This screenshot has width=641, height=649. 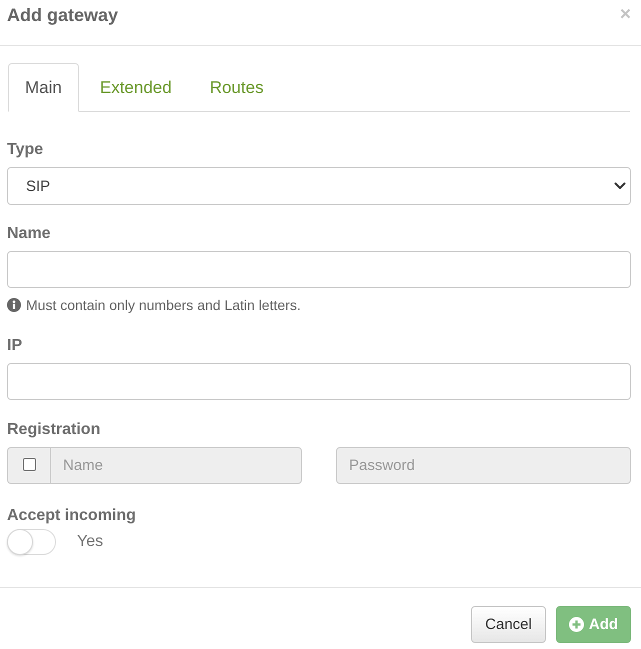 What do you see at coordinates (14, 346) in the screenshot?
I see `field-label: IP` at bounding box center [14, 346].